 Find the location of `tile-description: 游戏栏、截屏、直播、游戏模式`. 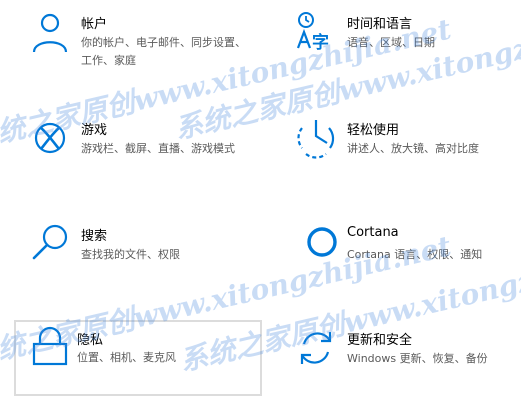

tile-description: 游戏栏、截屏、直播、游戏模式 is located at coordinates (158, 148).